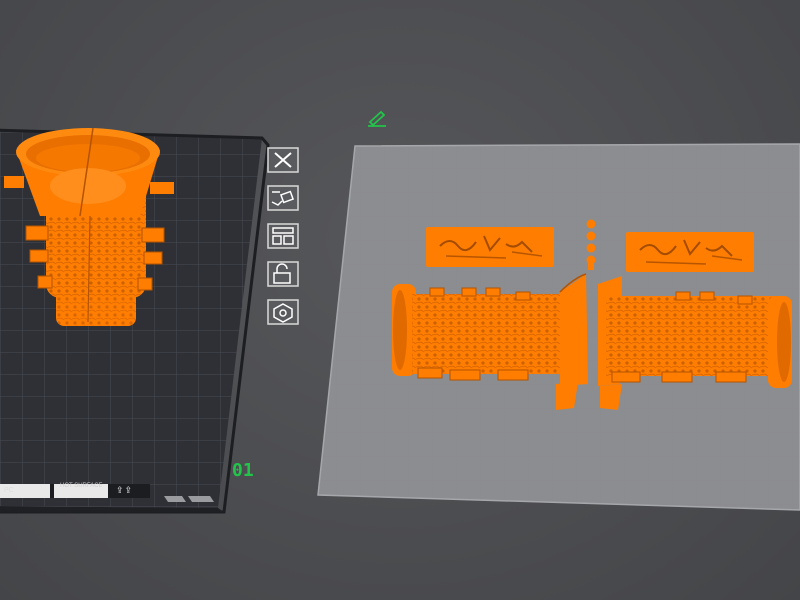 The height and width of the screenshot is (600, 800). I want to click on plate-settings-button, so click(282, 236).